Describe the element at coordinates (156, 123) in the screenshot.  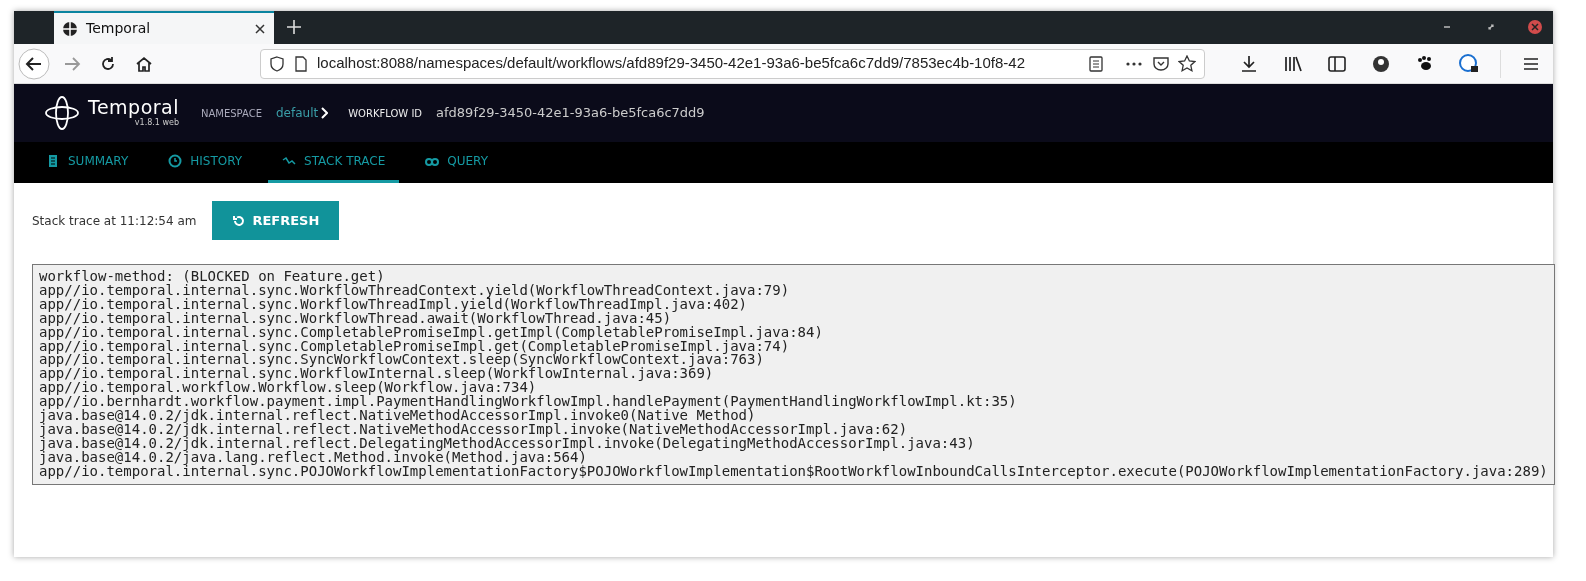
I see `version-text: v1.8.1 web` at that location.